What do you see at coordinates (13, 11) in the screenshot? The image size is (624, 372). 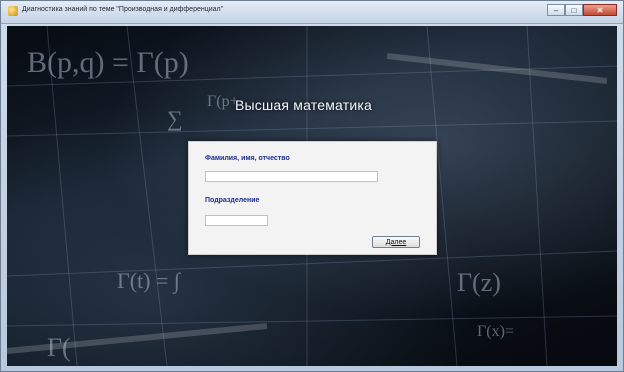 I see `app-icon` at bounding box center [13, 11].